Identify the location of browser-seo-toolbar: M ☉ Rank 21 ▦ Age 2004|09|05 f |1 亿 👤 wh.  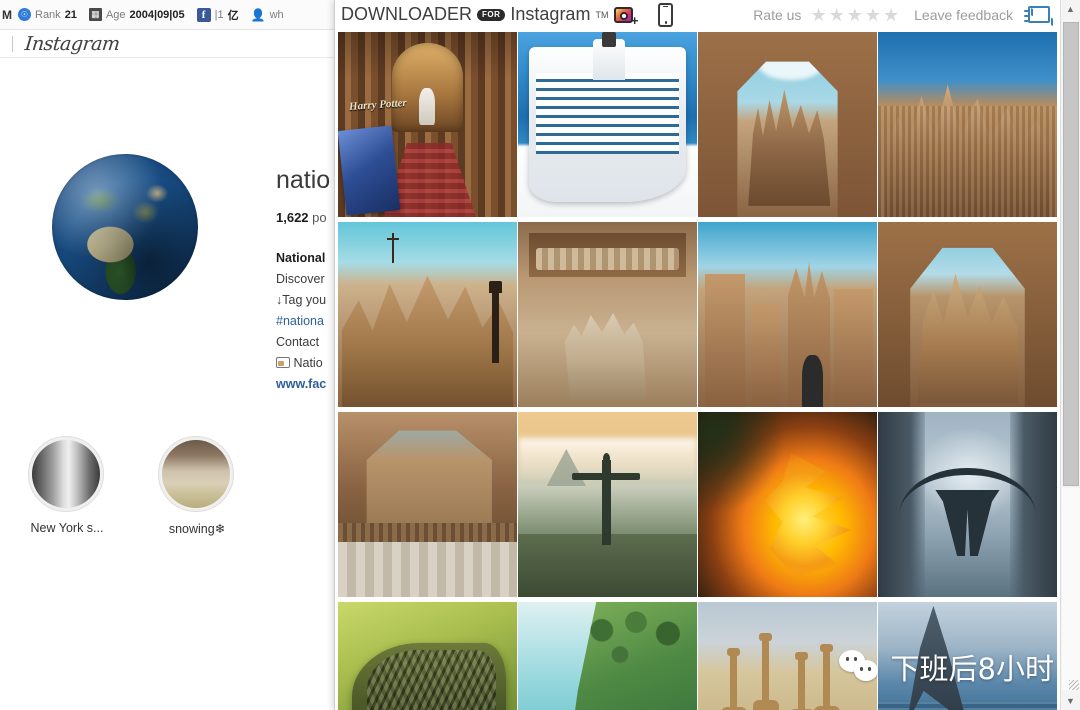
(170, 15).